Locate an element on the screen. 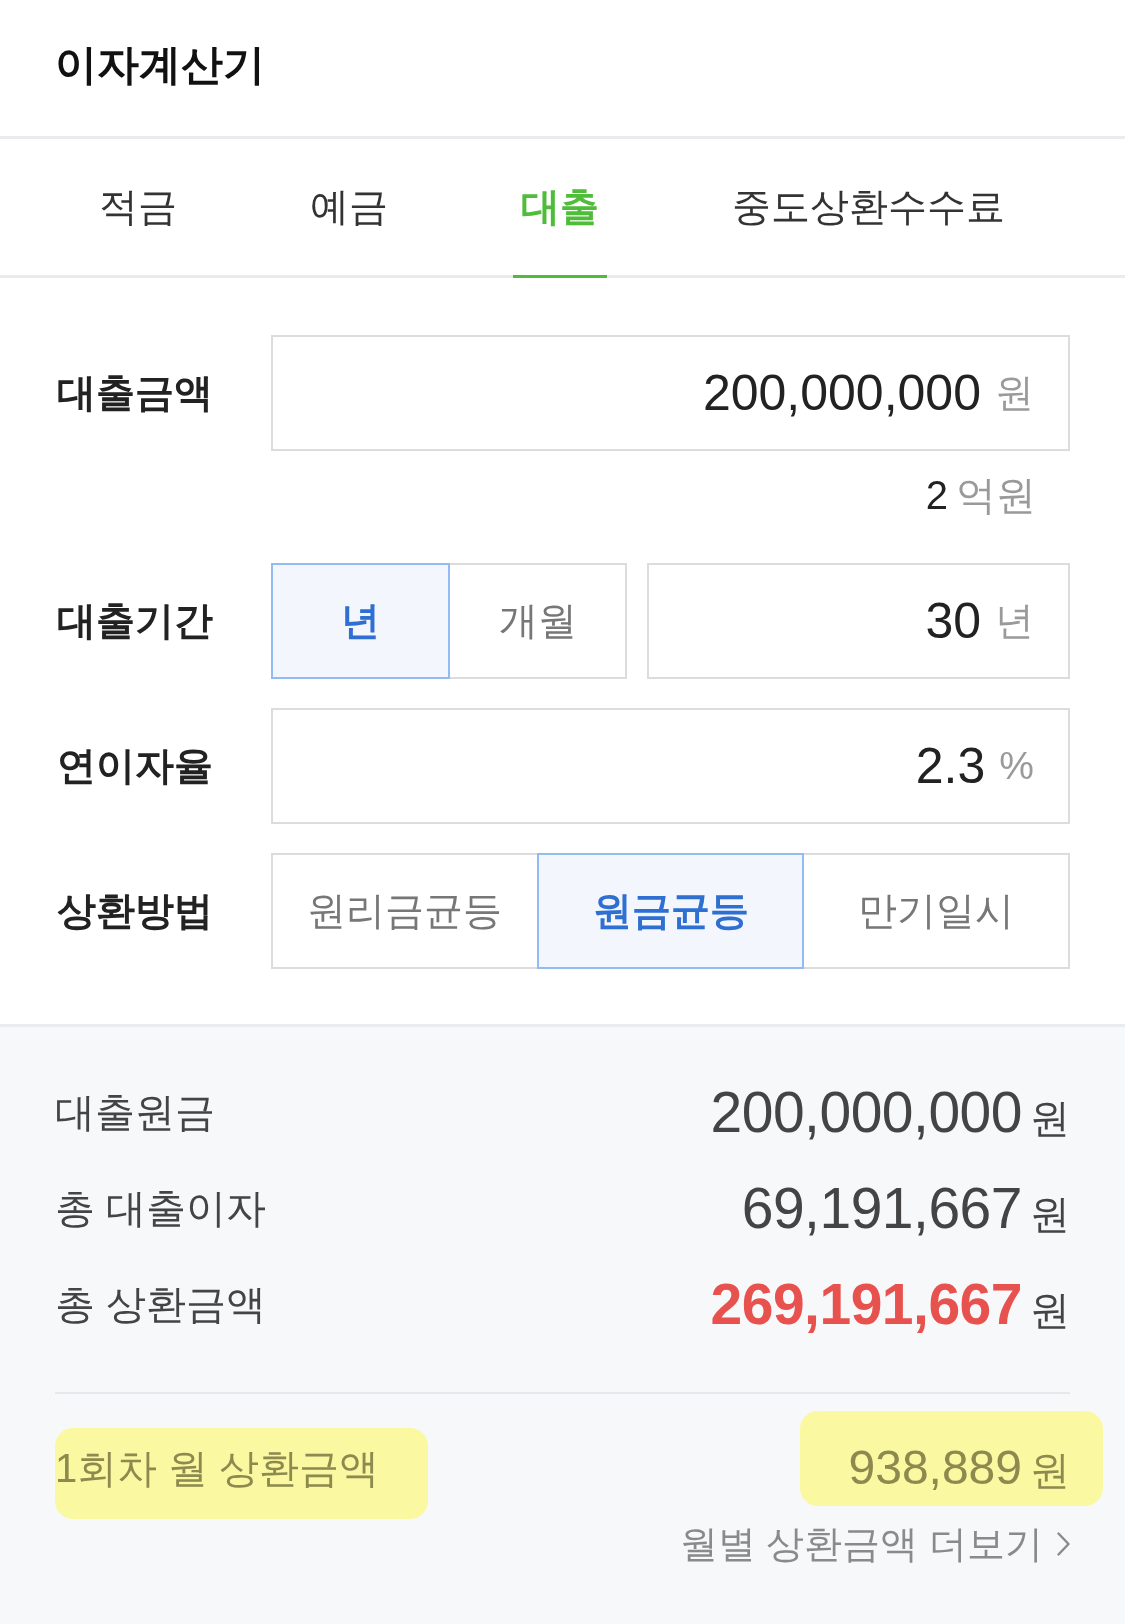 The image size is (1125, 1624). tab: 중도상환수수료 is located at coordinates (868, 208).